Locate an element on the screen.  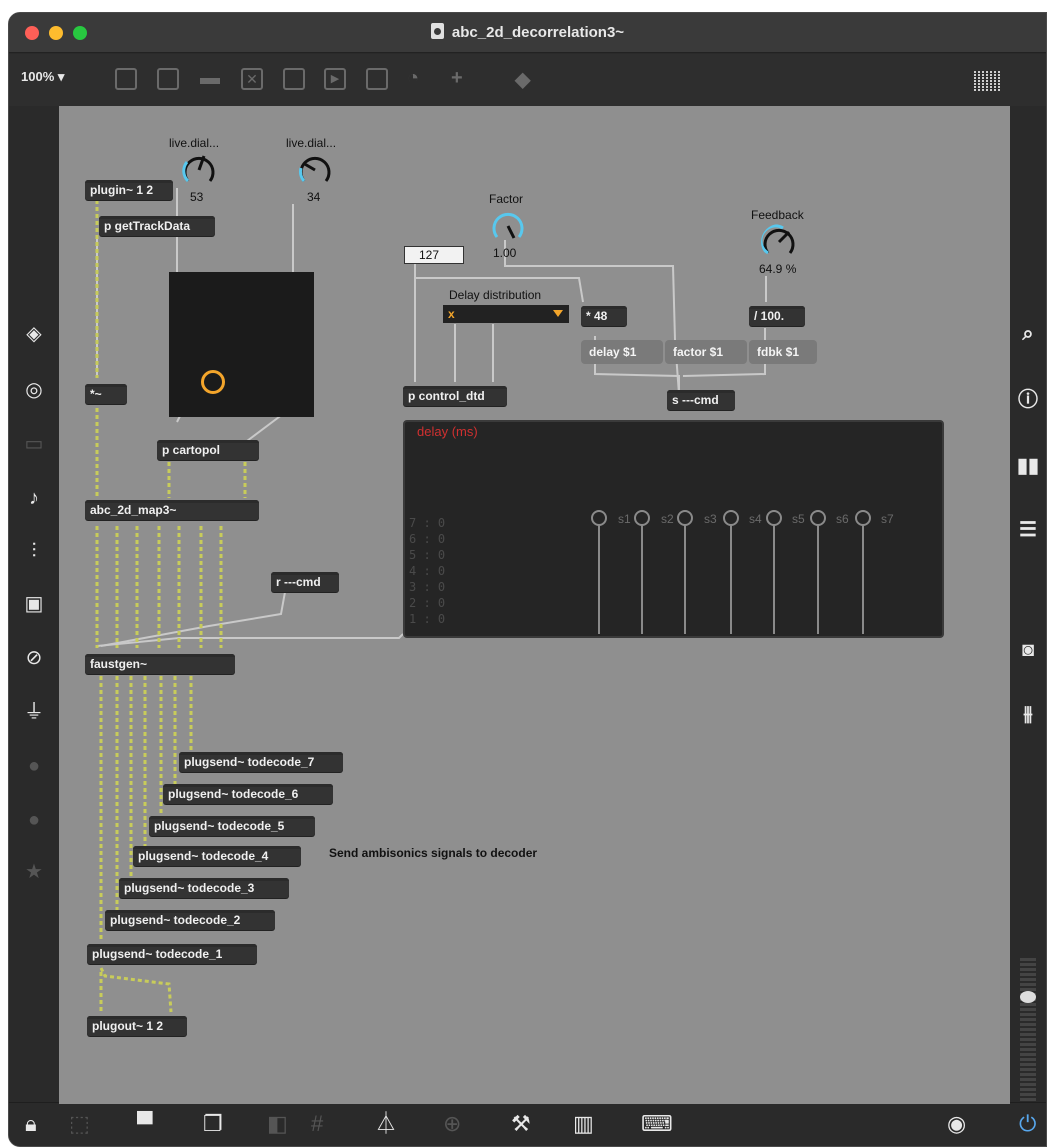
layers-icon: ❐ is located at coordinates (213, 1124).